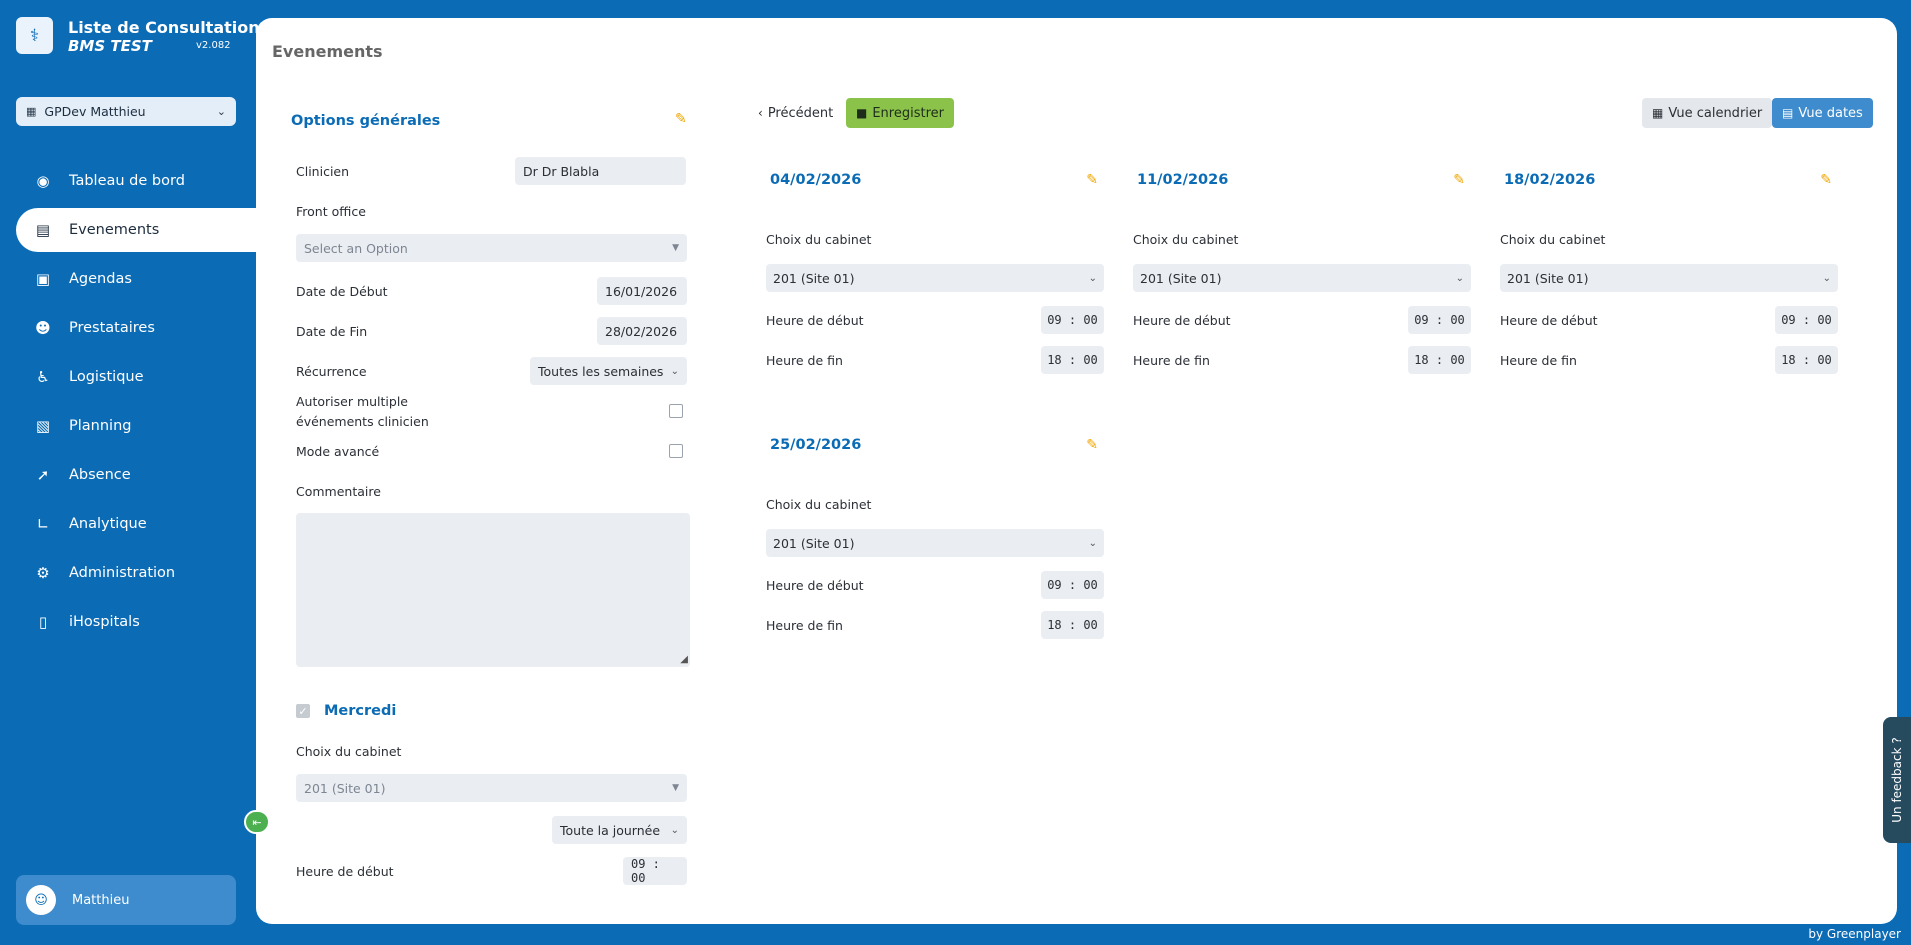  What do you see at coordinates (1658, 113) in the screenshot?
I see `calendar-icon: ▦` at bounding box center [1658, 113].